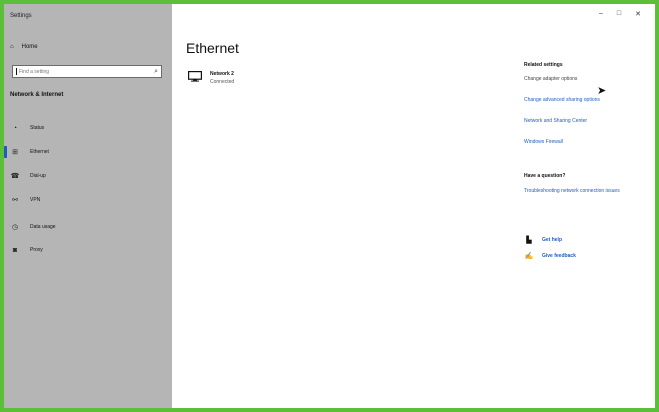  I want to click on text-caret, so click(16, 71).